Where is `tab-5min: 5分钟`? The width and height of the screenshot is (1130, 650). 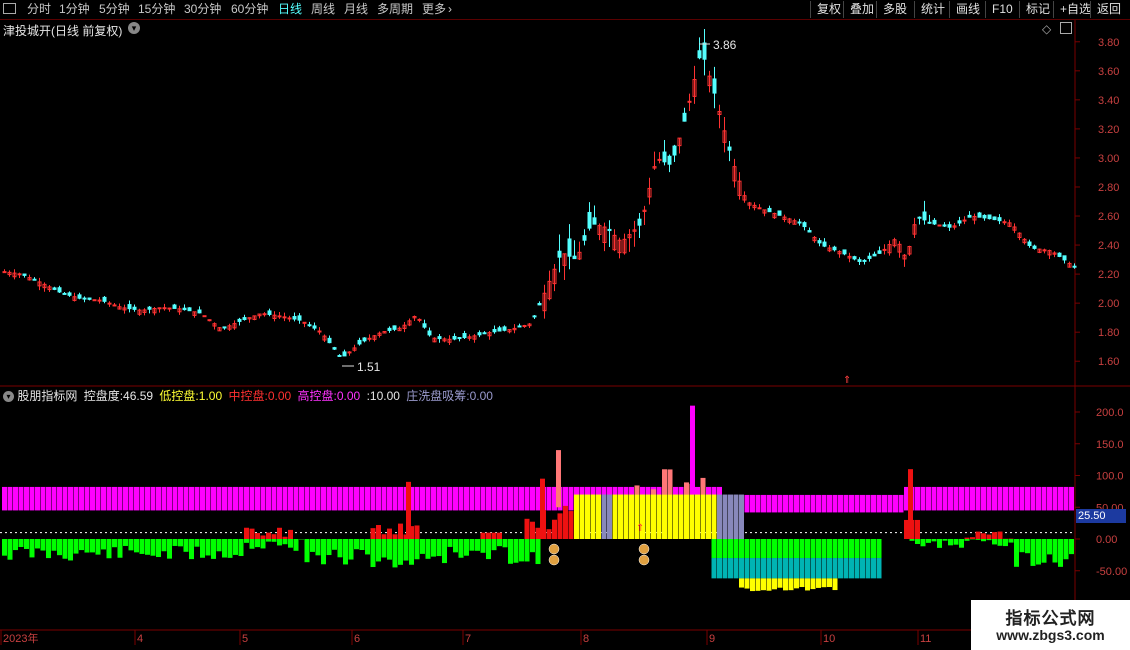
tab-5min: 5分钟 is located at coordinates (114, 9).